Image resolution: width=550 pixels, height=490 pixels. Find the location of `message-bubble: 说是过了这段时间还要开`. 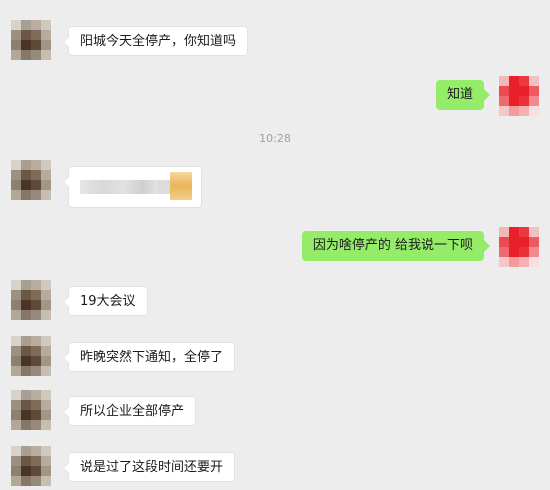

message-bubble: 说是过了这段时间还要开 is located at coordinates (149, 467).